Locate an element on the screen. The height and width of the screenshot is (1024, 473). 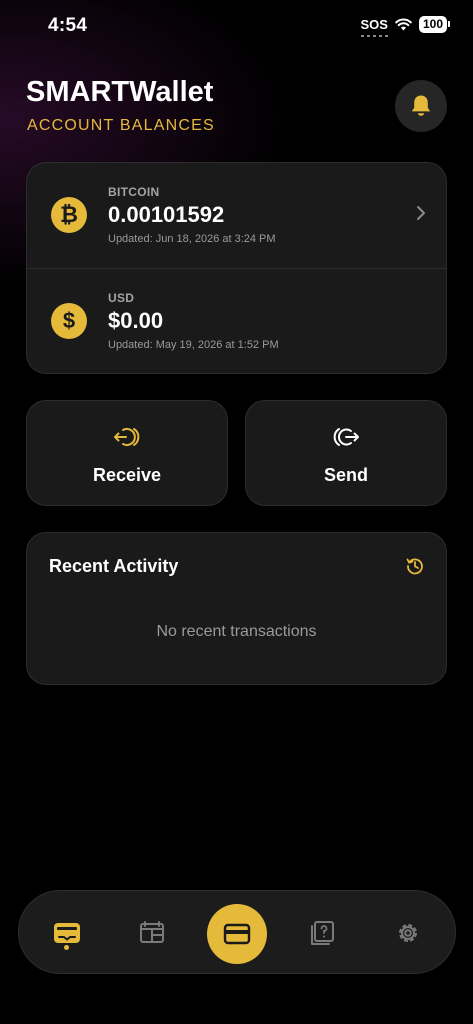
sos-label: SOS is located at coordinates (374, 24).